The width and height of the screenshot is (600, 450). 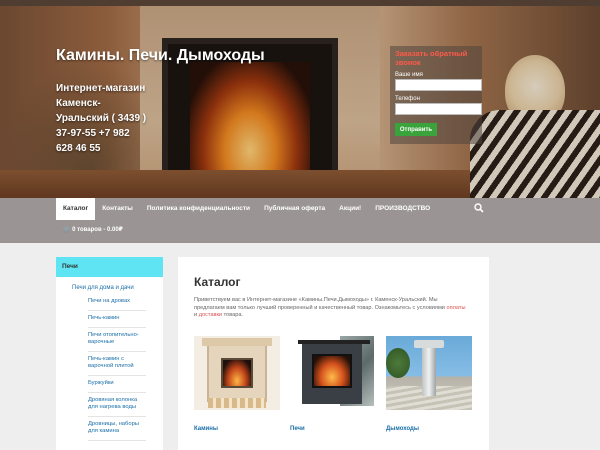 What do you see at coordinates (117, 209) in the screenshot?
I see `nav-item-contacts: Контакты` at bounding box center [117, 209].